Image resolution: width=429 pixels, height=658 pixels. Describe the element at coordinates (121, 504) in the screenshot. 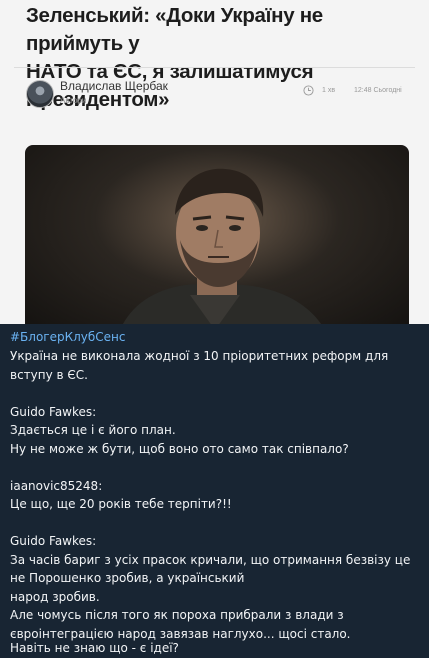

I see `message-line: Це що, ще 20 років тебе терпіти?!!` at that location.